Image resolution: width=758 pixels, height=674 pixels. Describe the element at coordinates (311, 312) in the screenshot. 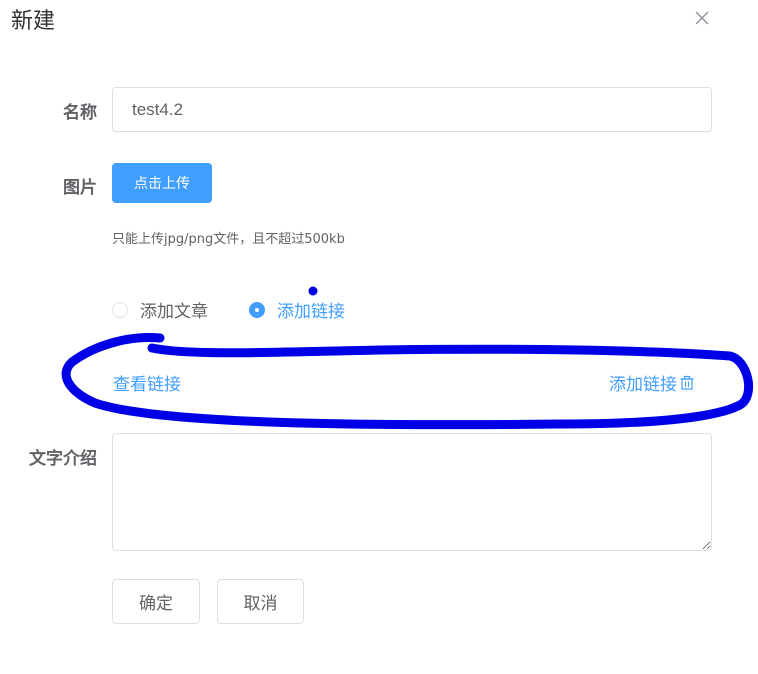

I see `radio-link-label: 添加链接` at that location.